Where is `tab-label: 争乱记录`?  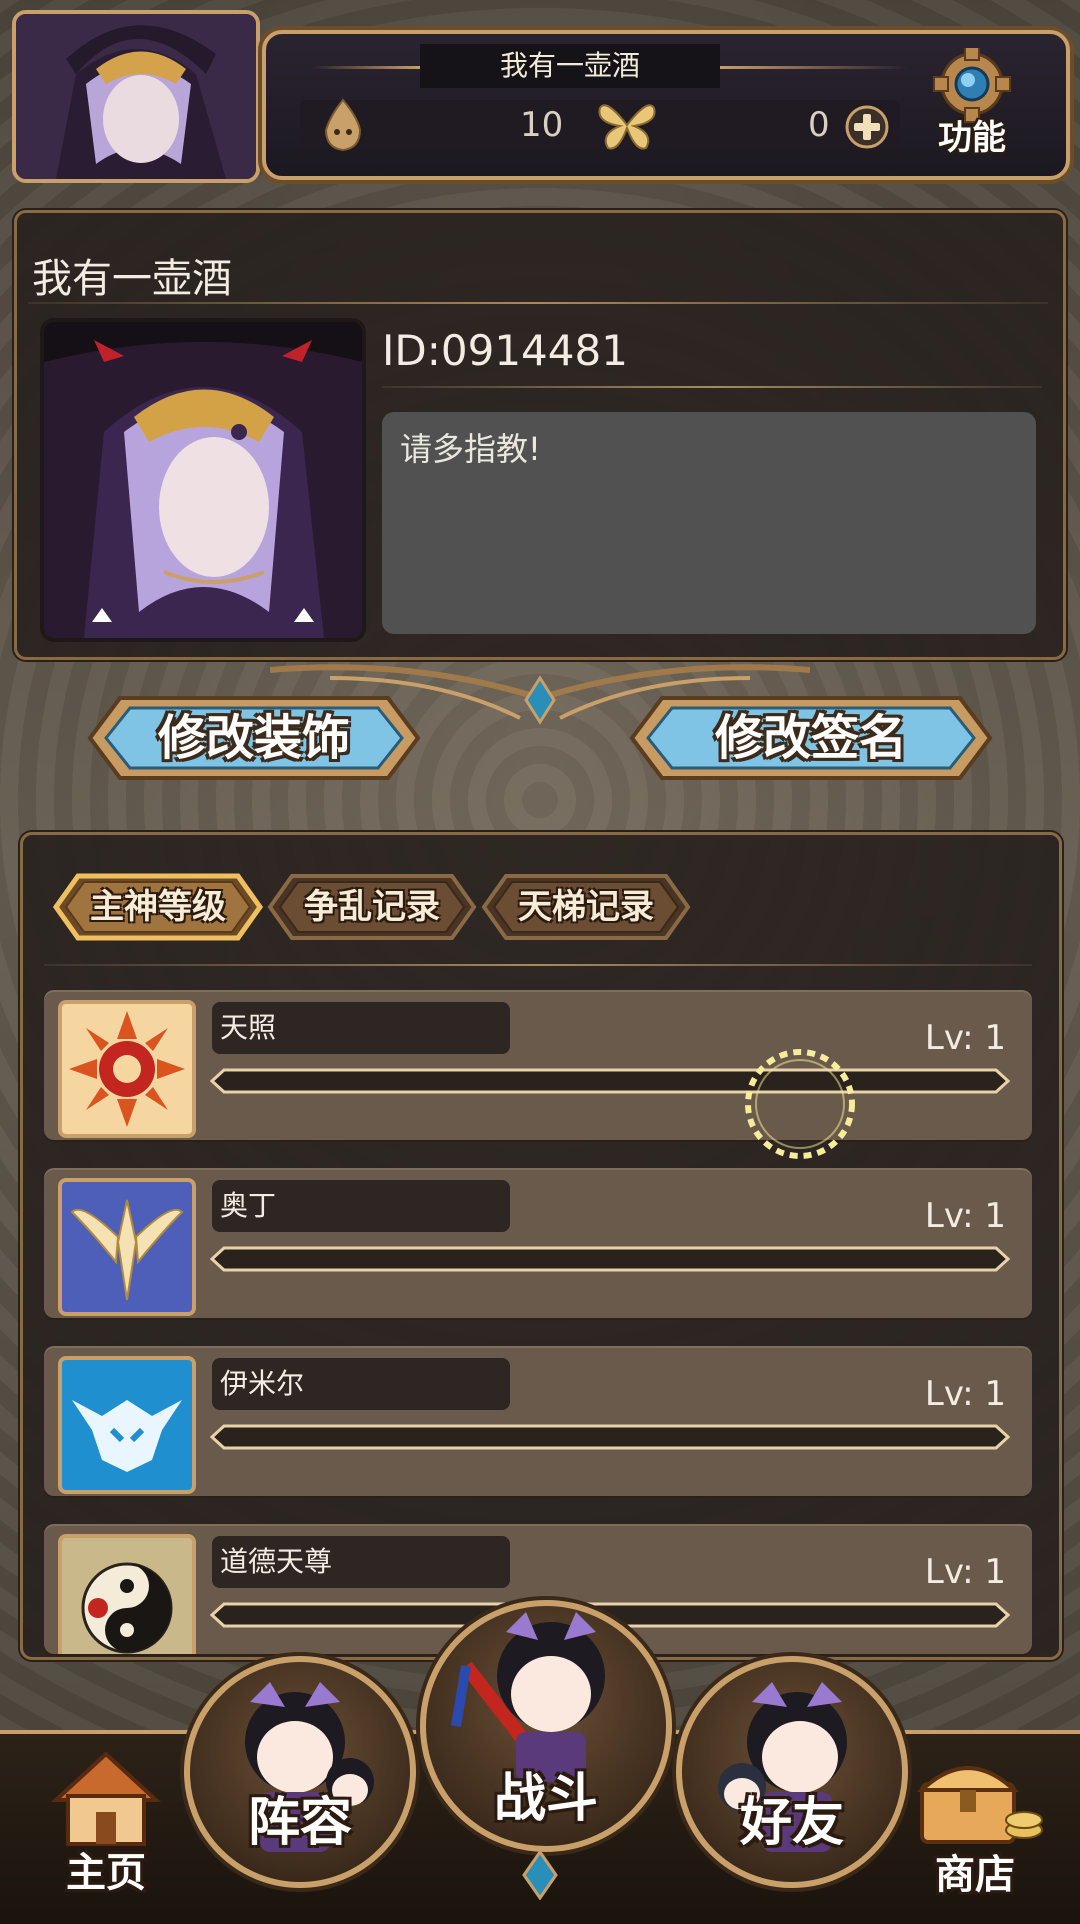
tab-label: 争乱记录 is located at coordinates (372, 907).